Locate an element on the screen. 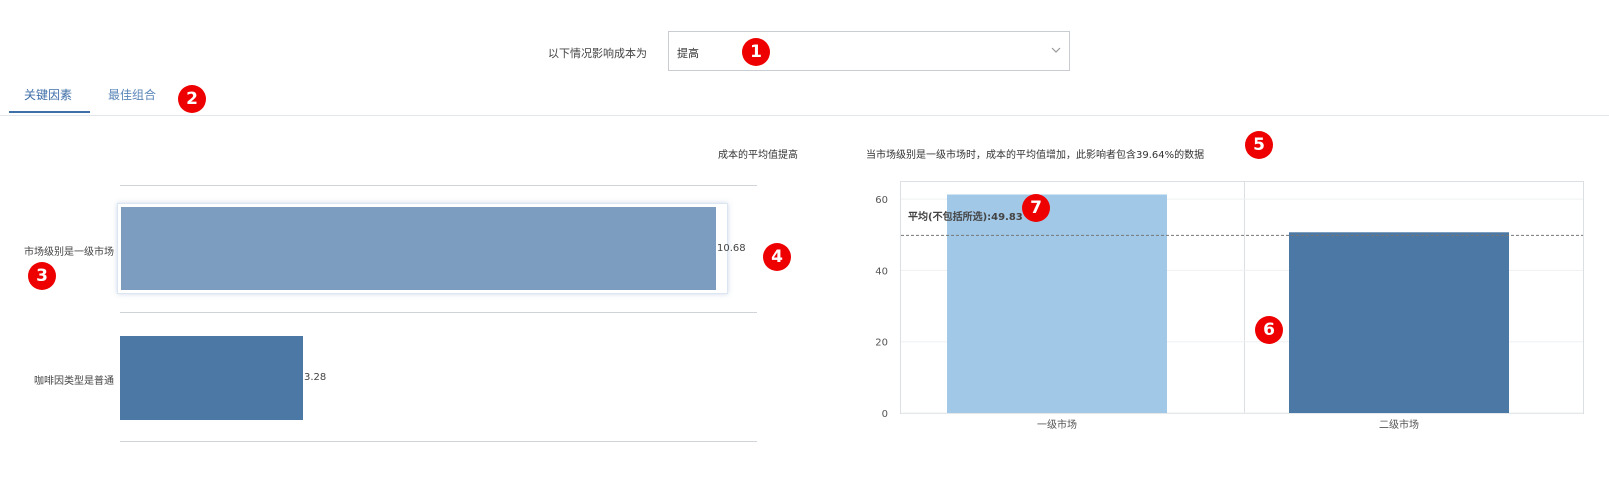 This screenshot has height=504, width=1609. x-category-label: 二级市场 is located at coordinates (1399, 424).